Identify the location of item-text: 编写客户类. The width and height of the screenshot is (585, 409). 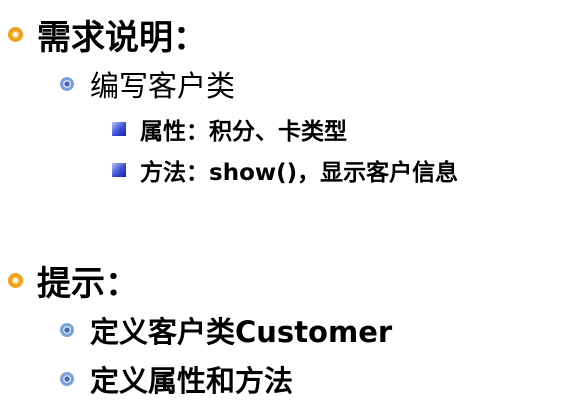
(163, 86).